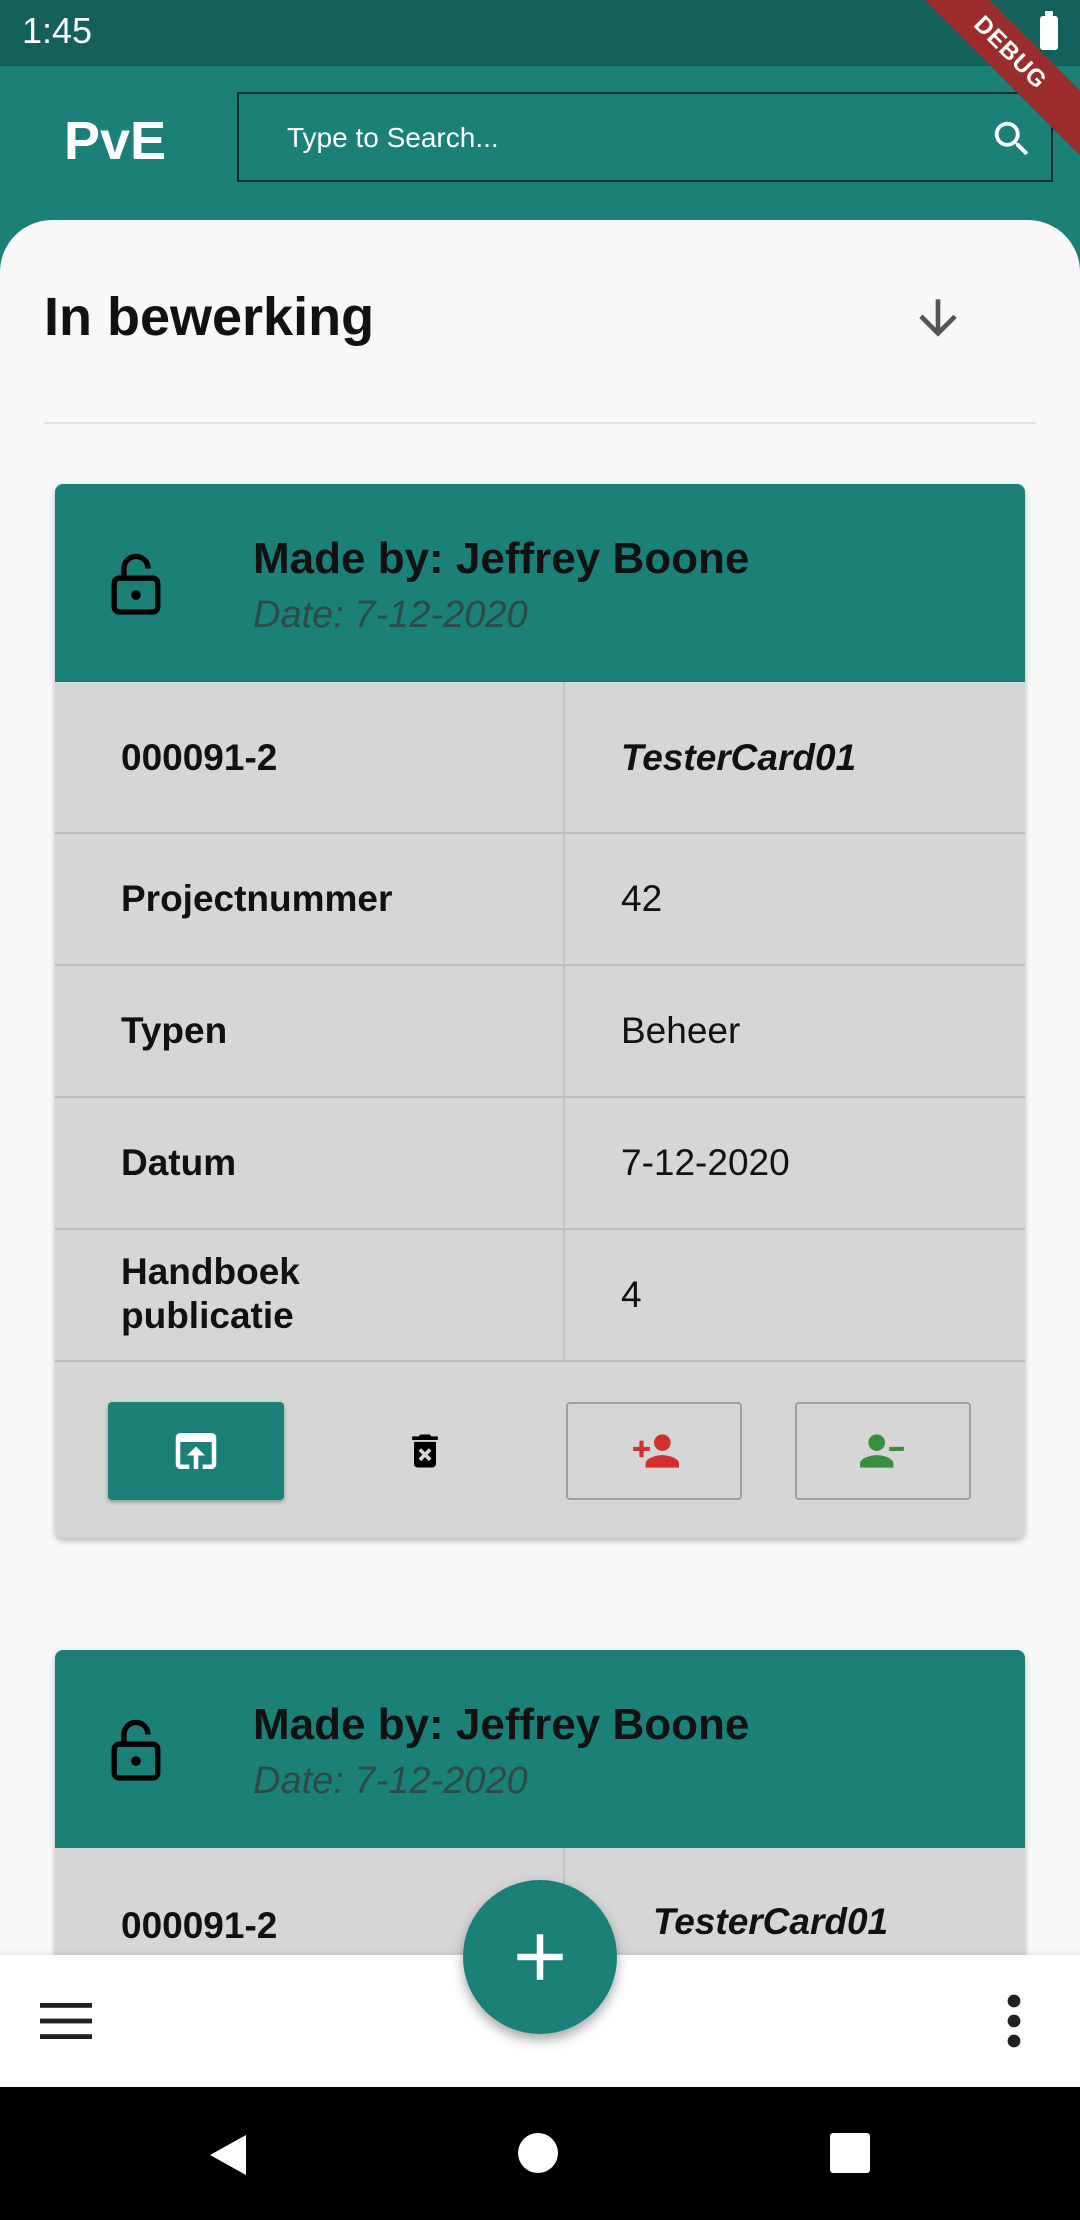 This screenshot has width=1080, height=2220. Describe the element at coordinates (257, 898) in the screenshot. I see `row-label: Projectnummer` at that location.